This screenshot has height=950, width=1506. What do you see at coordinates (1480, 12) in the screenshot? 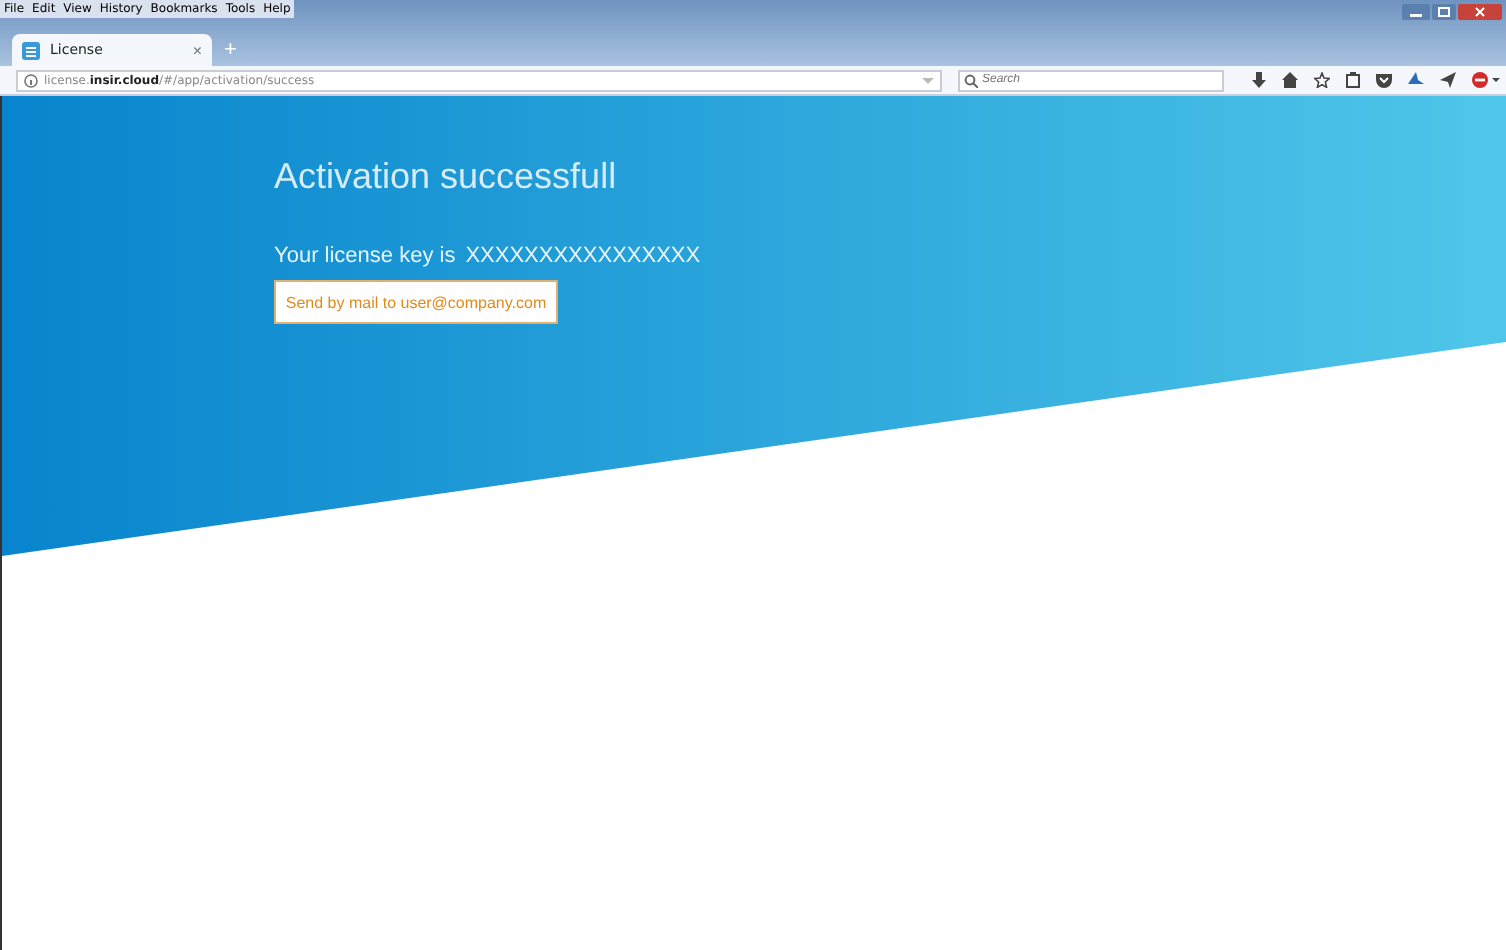
I see `close-icon` at bounding box center [1480, 12].